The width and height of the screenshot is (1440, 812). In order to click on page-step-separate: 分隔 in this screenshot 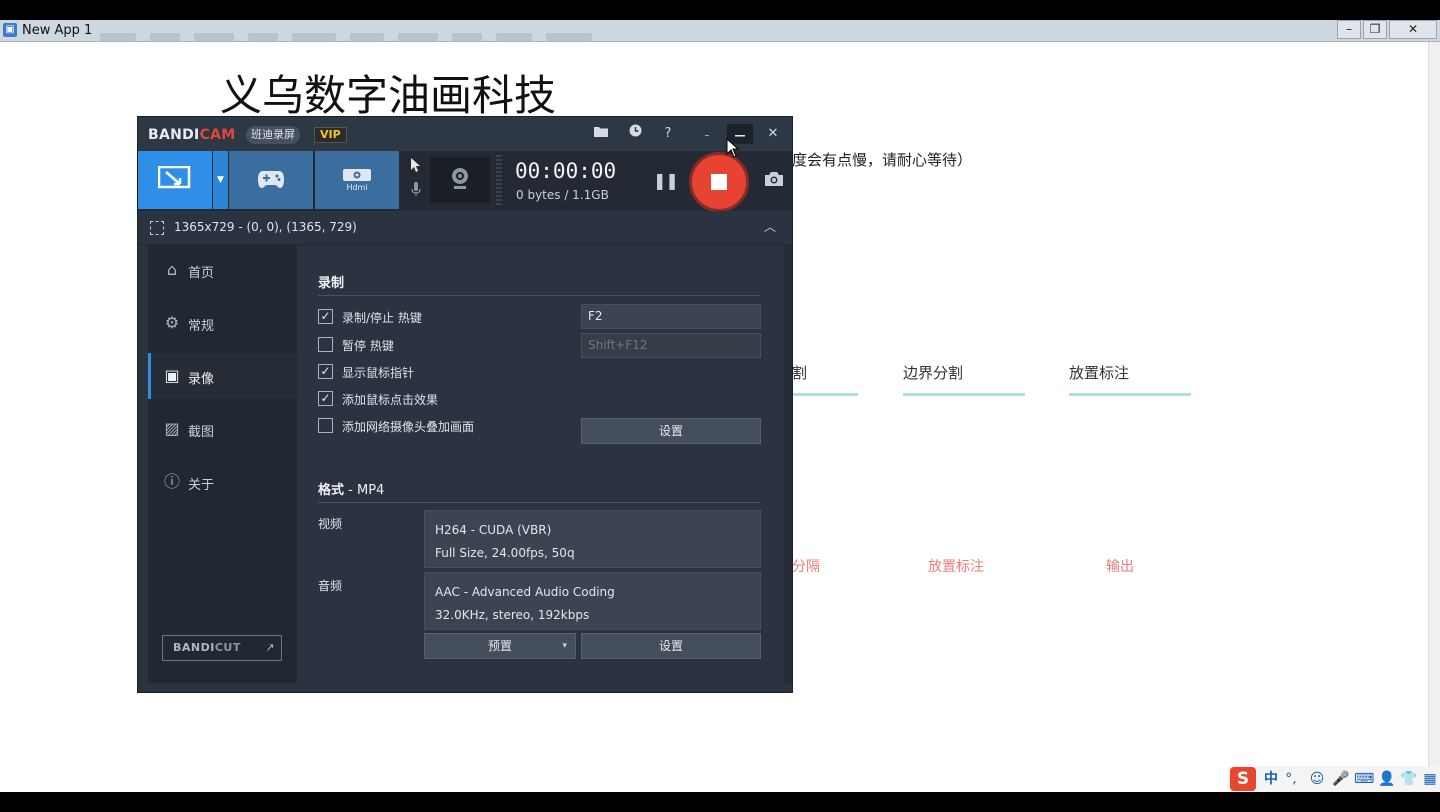, I will do `click(806, 566)`.